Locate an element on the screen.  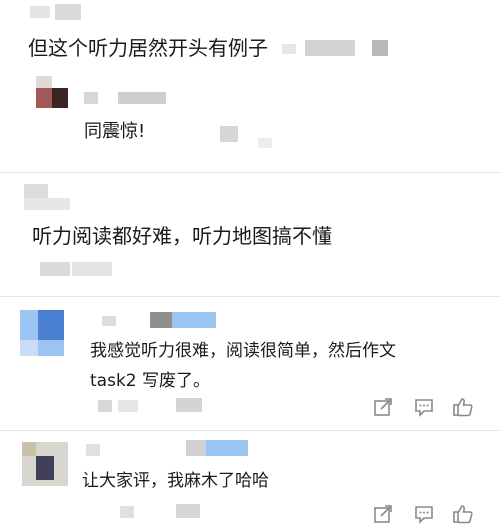
comment-text: 但这个听力居然开头有例子 is located at coordinates (148, 48).